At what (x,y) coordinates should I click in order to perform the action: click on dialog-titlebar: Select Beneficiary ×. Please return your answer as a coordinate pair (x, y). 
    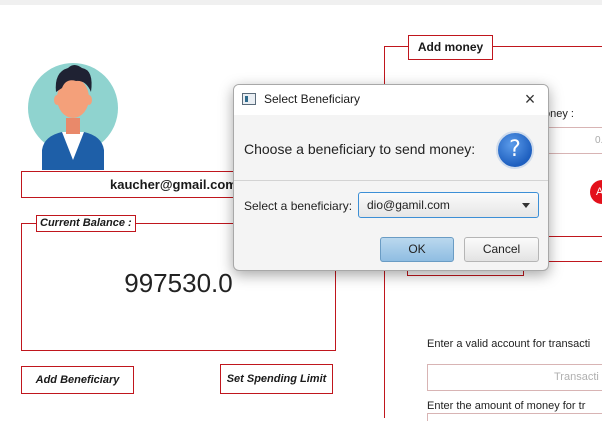
    Looking at the image, I should click on (391, 100).